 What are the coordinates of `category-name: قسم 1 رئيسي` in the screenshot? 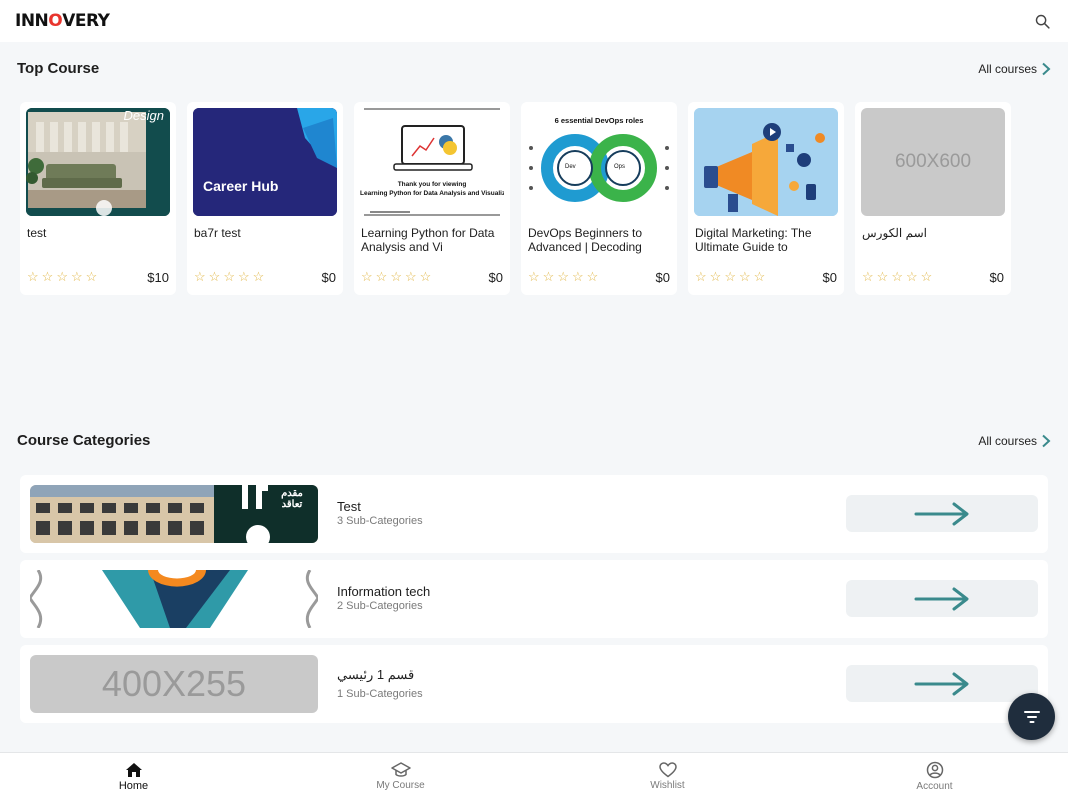 It's located at (376, 674).